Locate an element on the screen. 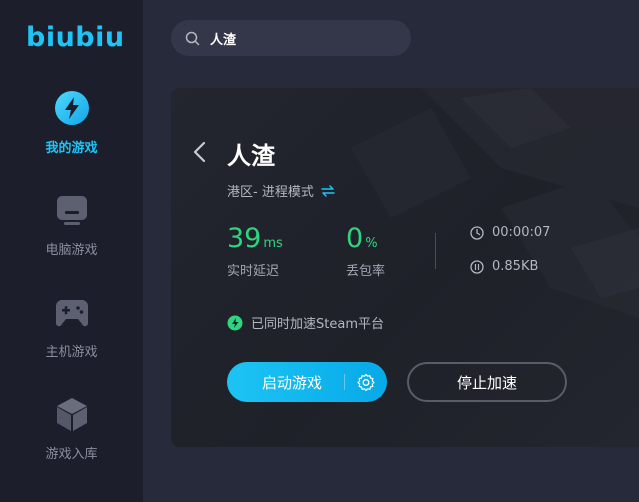 The height and width of the screenshot is (502, 639). stats-divider is located at coordinates (435, 251).